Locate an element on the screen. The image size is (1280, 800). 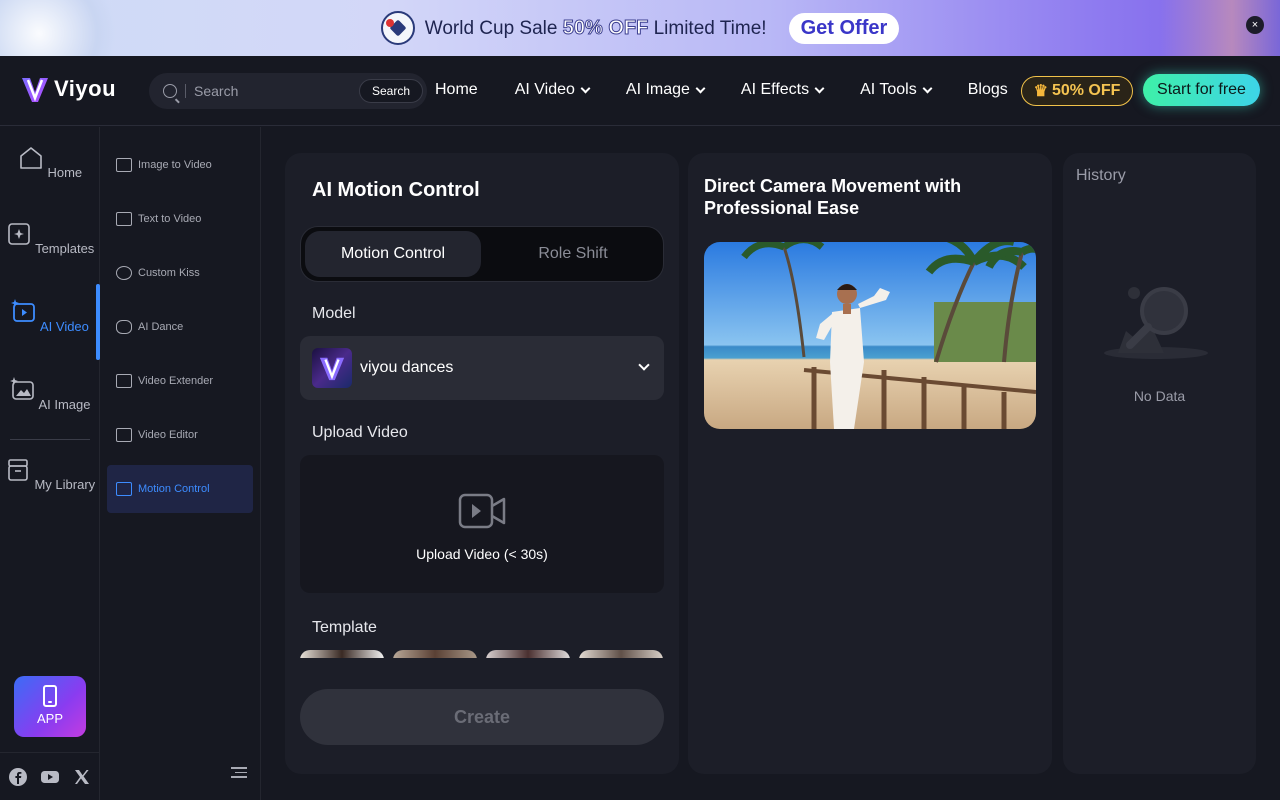
library-icon is located at coordinates (18, 470).